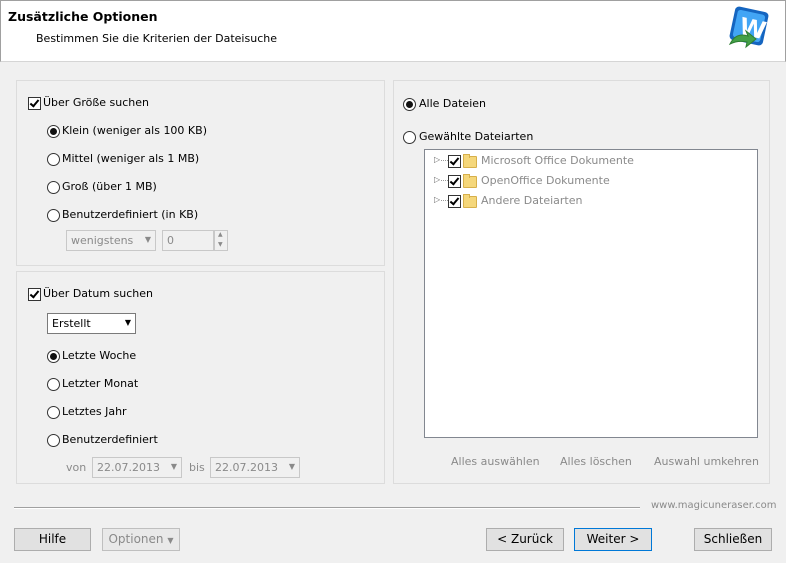 Image resolution: width=786 pixels, height=563 pixels. Describe the element at coordinates (53, 131) in the screenshot. I see `size-small-radio` at that location.